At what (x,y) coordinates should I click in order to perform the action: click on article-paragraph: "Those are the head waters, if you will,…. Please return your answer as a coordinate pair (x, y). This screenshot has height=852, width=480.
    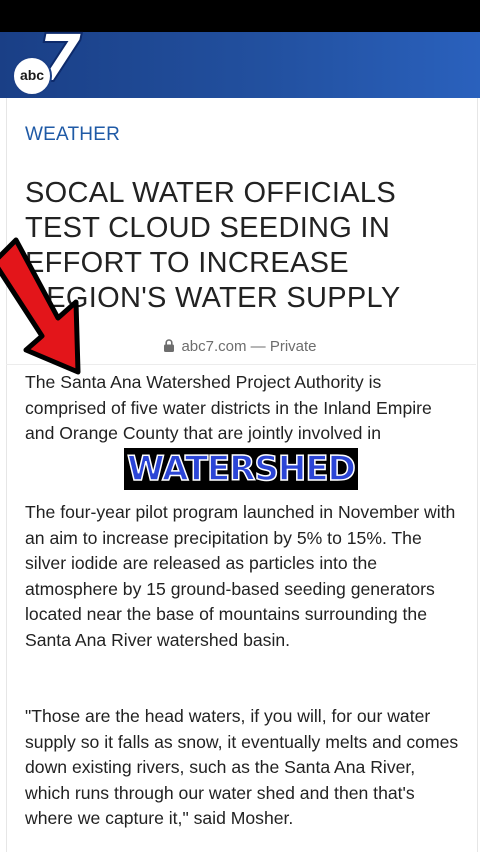
    Looking at the image, I should click on (242, 767).